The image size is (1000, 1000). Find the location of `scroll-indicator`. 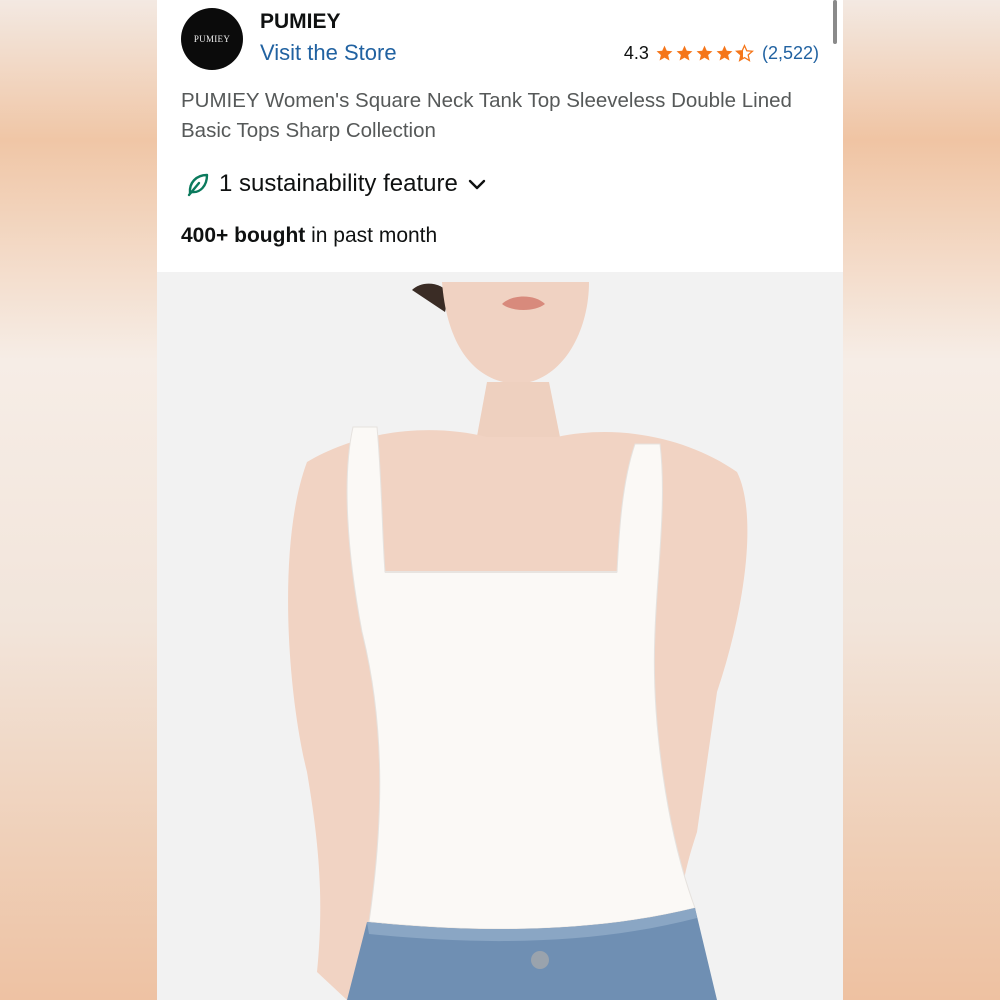

scroll-indicator is located at coordinates (835, 22).